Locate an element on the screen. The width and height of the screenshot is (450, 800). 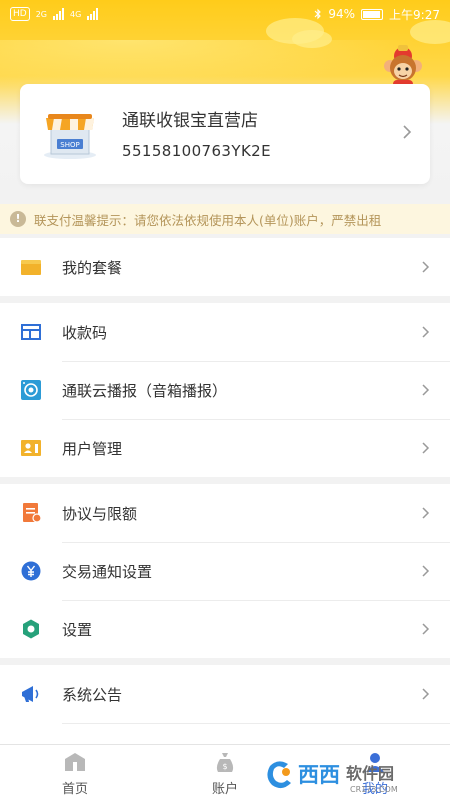
network-label: 4G is located at coordinates (76, 14).